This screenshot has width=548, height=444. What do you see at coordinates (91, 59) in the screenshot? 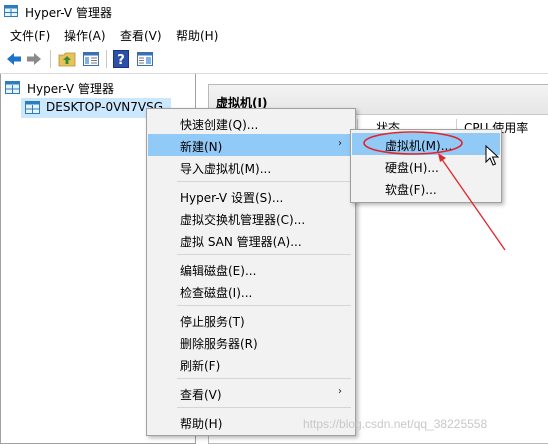
I see `show-hide-tree-icon` at bounding box center [91, 59].